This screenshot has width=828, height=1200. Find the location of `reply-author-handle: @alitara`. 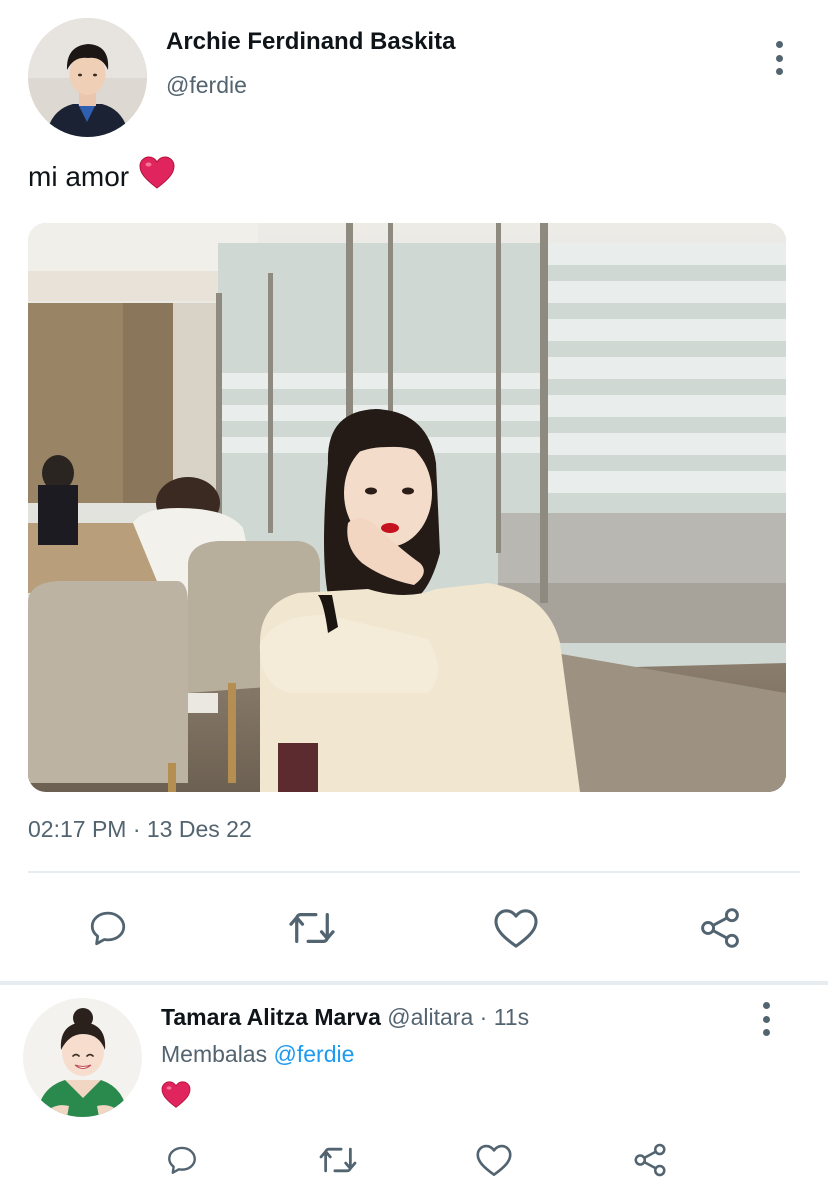

reply-author-handle: @alitara is located at coordinates (430, 1017).